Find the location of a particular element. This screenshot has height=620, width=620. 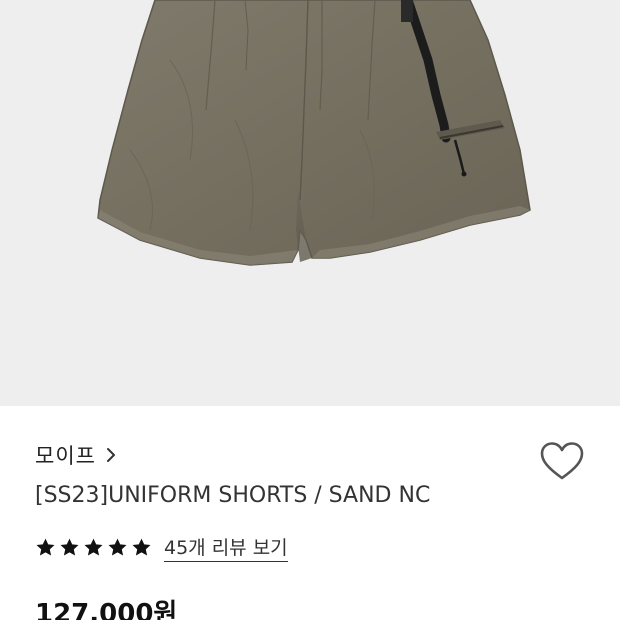

rating-stars is located at coordinates (95, 547).